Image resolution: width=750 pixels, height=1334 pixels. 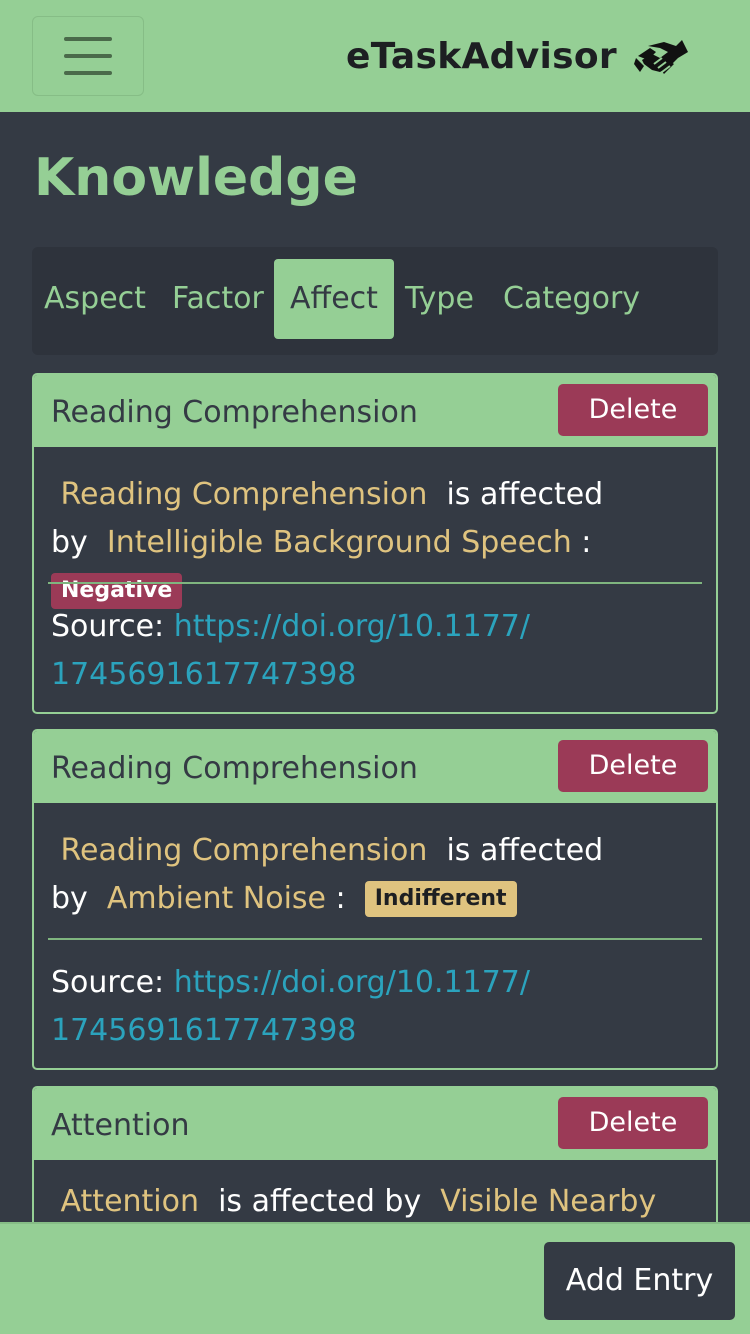 I want to click on tab-affect: Affect, so click(x=334, y=299).